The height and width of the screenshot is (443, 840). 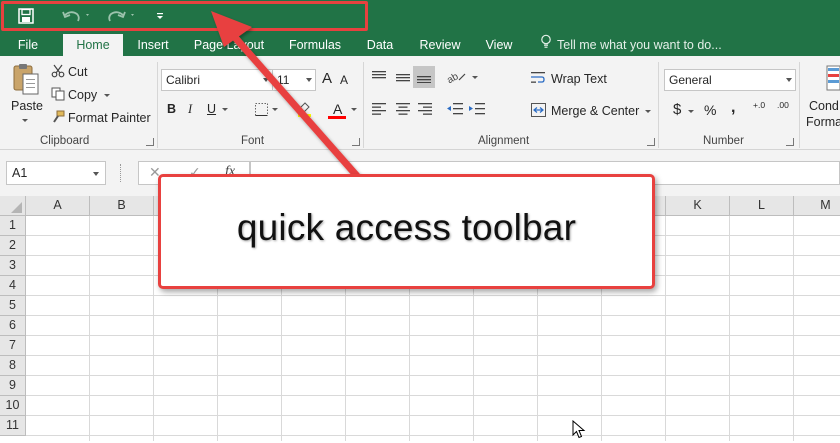 What do you see at coordinates (691, 111) in the screenshot?
I see `currency-dropdown-icon` at bounding box center [691, 111].